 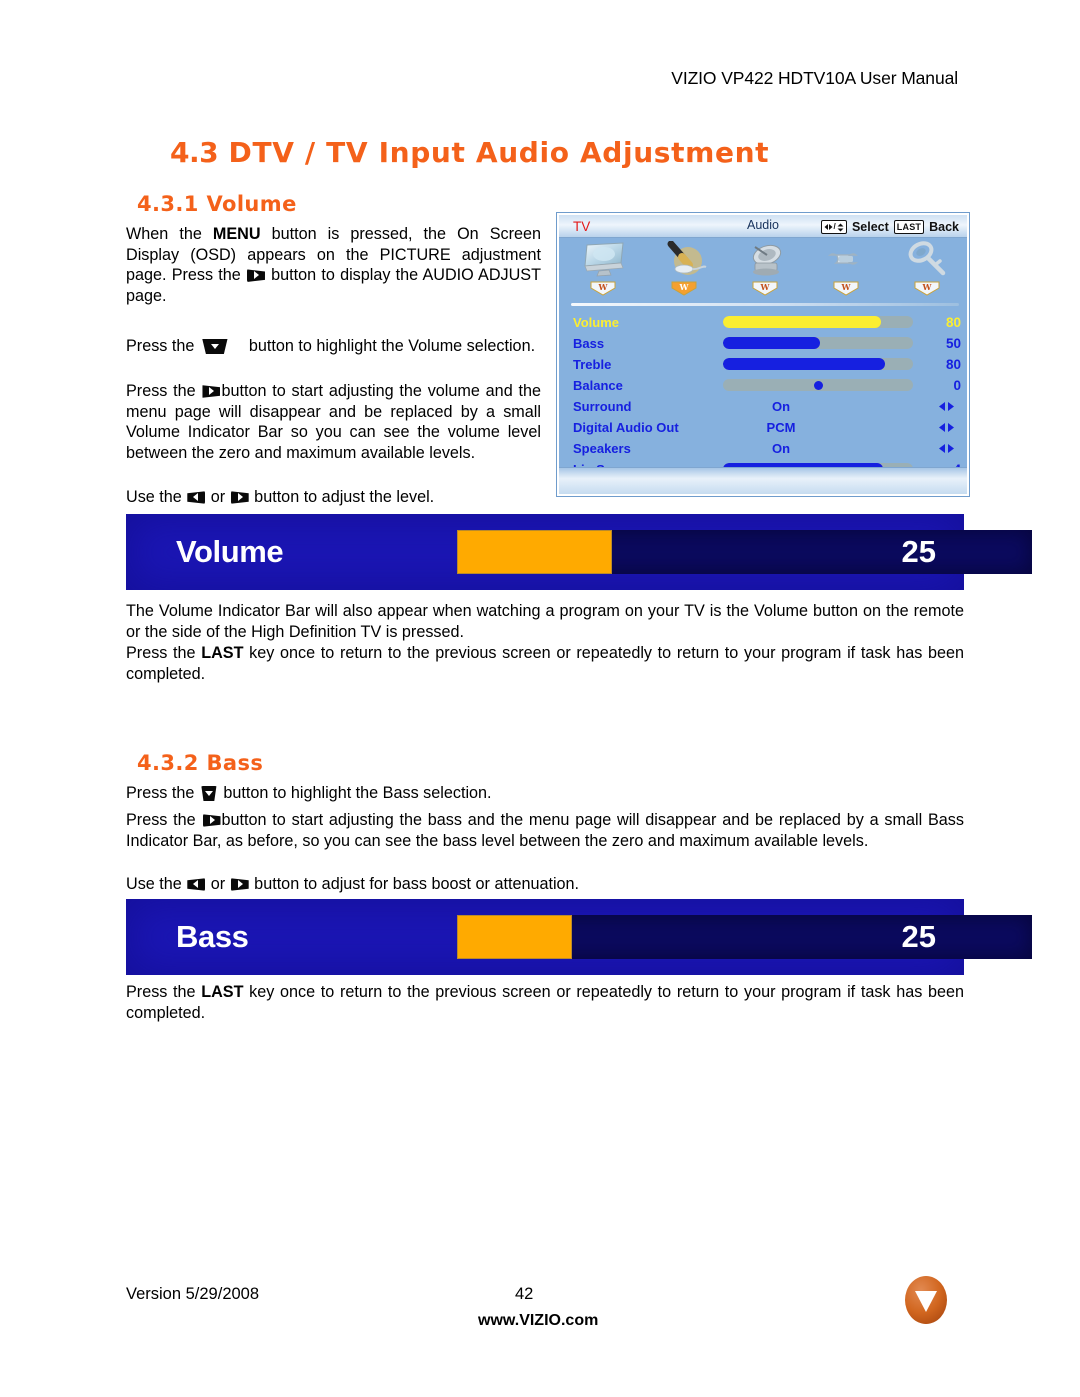 I want to click on paragraph-use-arrows-volume: Use the or button to adjust the level., so click(x=333, y=497).